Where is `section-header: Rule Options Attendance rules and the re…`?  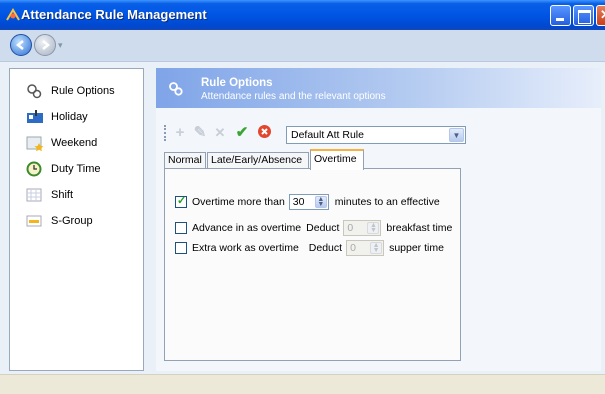 section-header: Rule Options Attendance rules and the re… is located at coordinates (378, 88).